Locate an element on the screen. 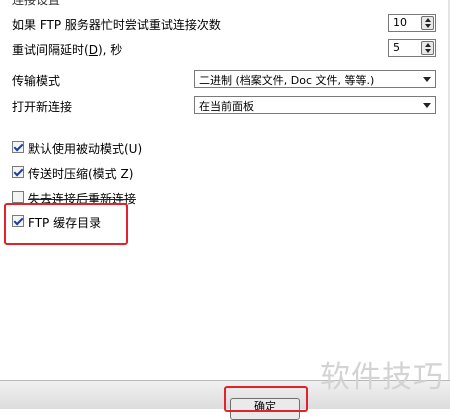 The image size is (450, 420). delay-hotkey: D is located at coordinates (93, 50).